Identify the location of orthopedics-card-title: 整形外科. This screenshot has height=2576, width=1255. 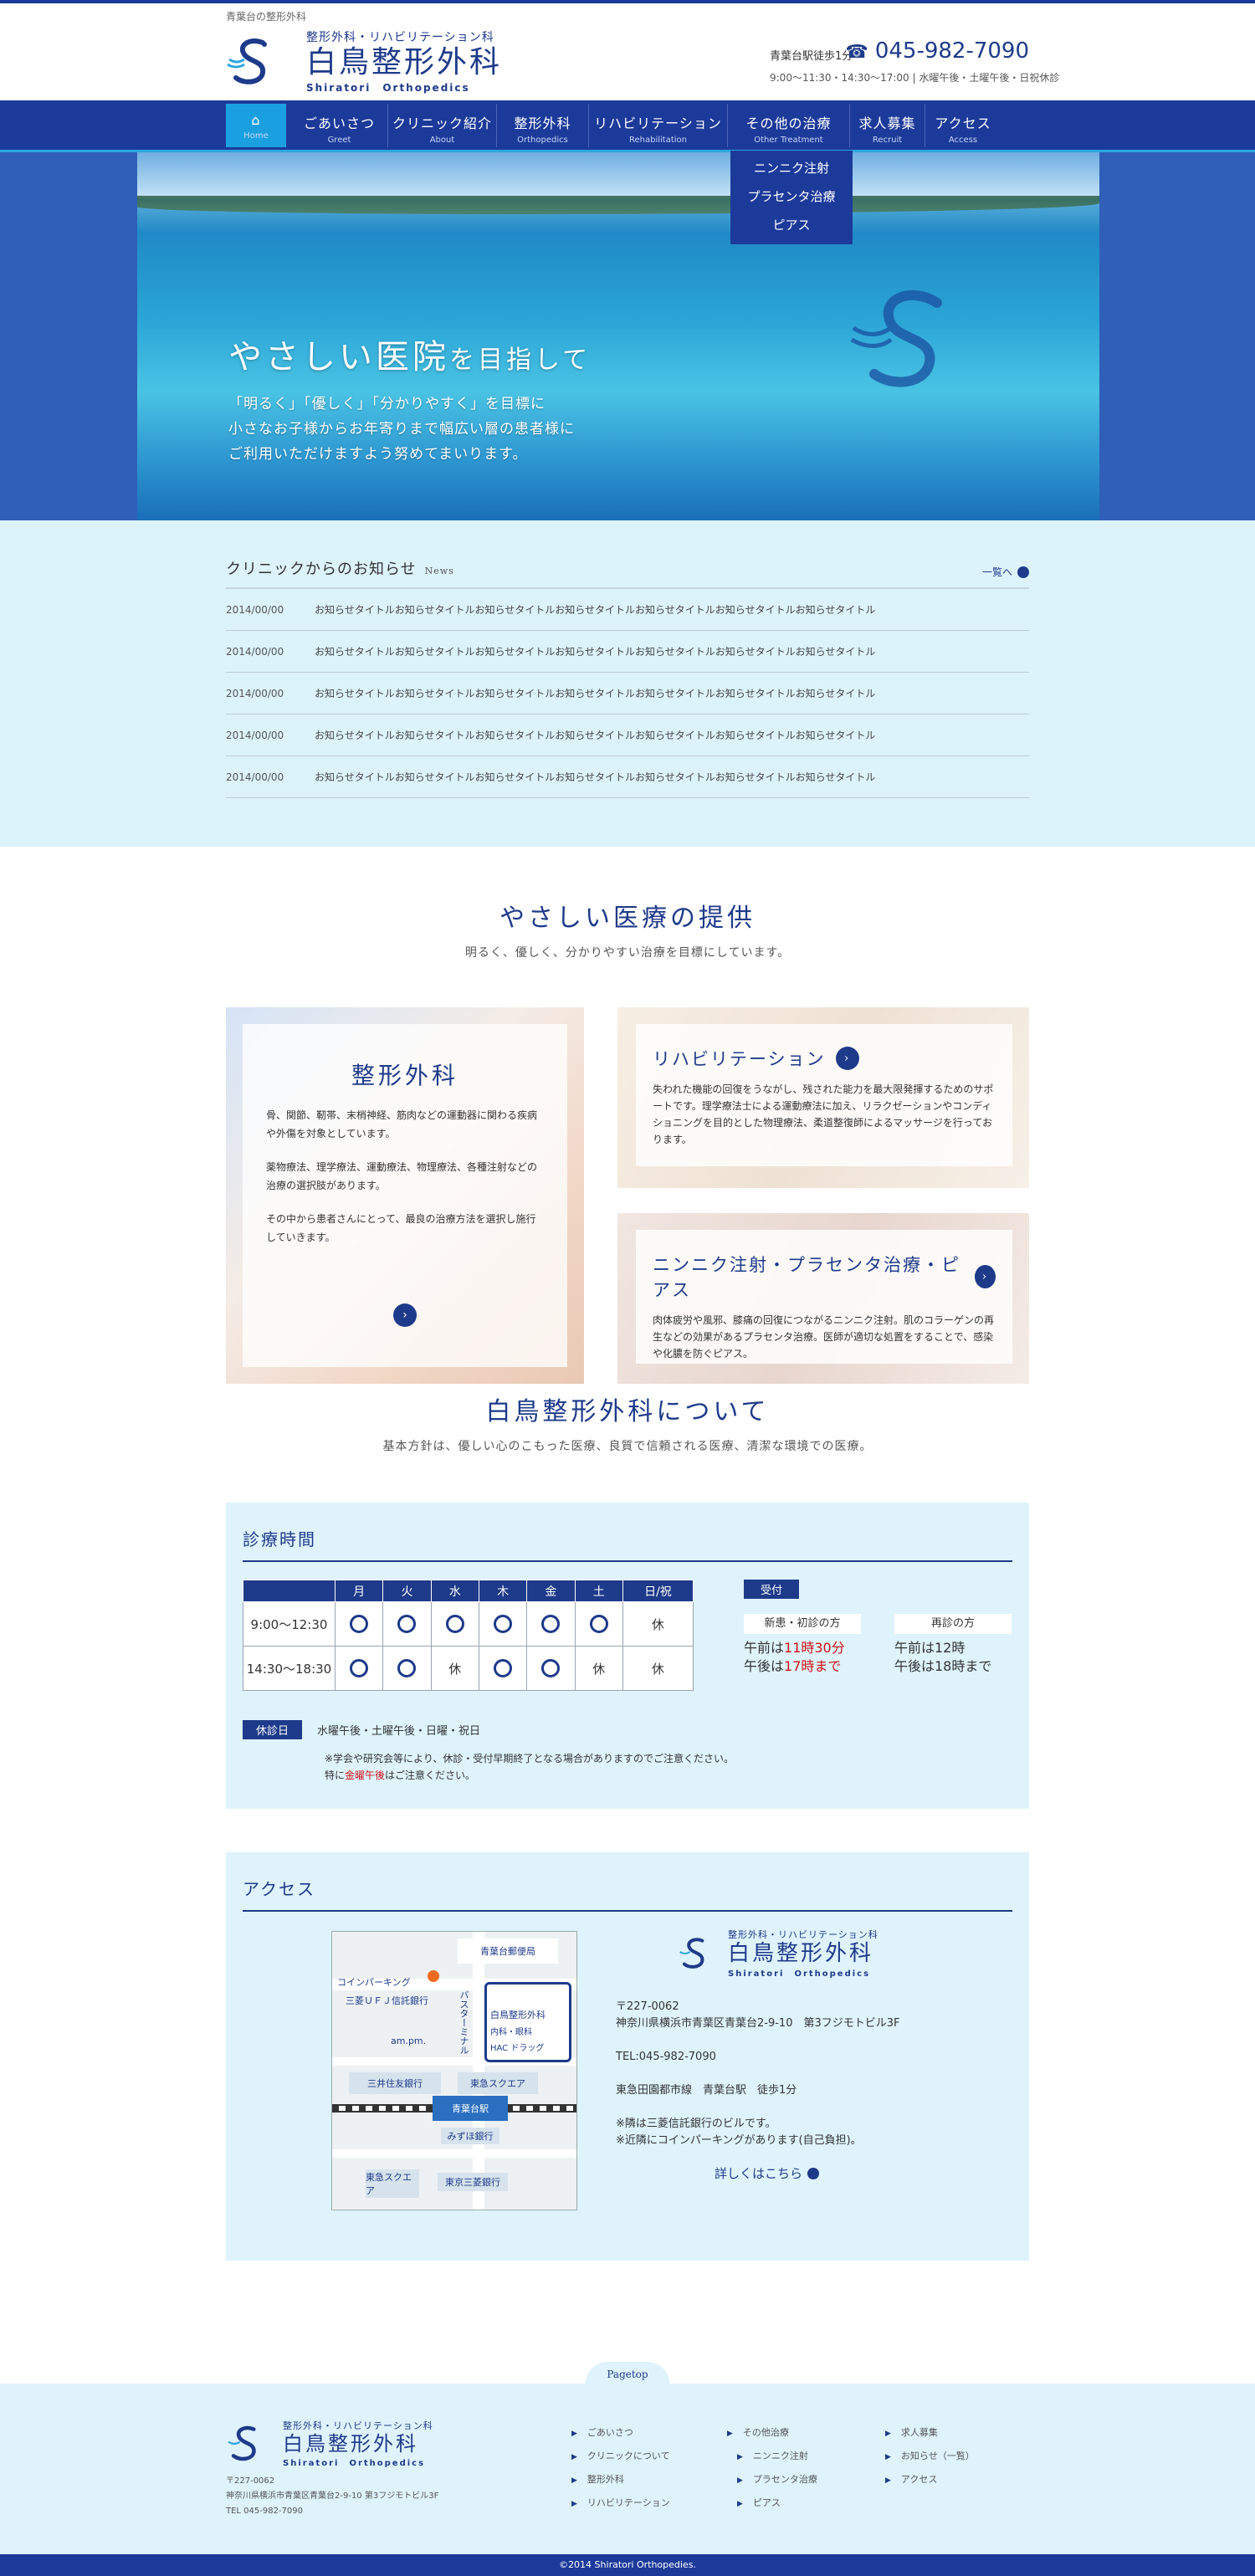
(404, 1076).